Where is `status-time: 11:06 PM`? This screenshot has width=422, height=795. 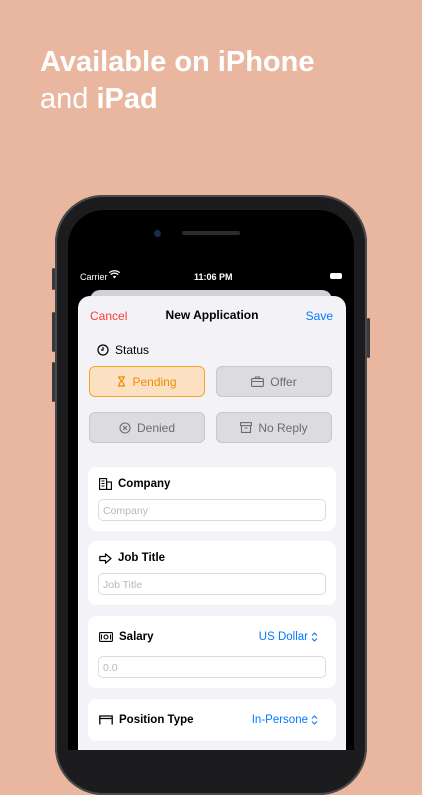 status-time: 11:06 PM is located at coordinates (213, 277).